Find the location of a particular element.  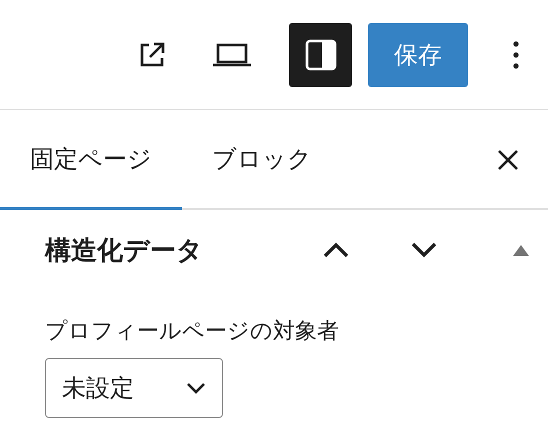

move-up-icon is located at coordinates (336, 250).